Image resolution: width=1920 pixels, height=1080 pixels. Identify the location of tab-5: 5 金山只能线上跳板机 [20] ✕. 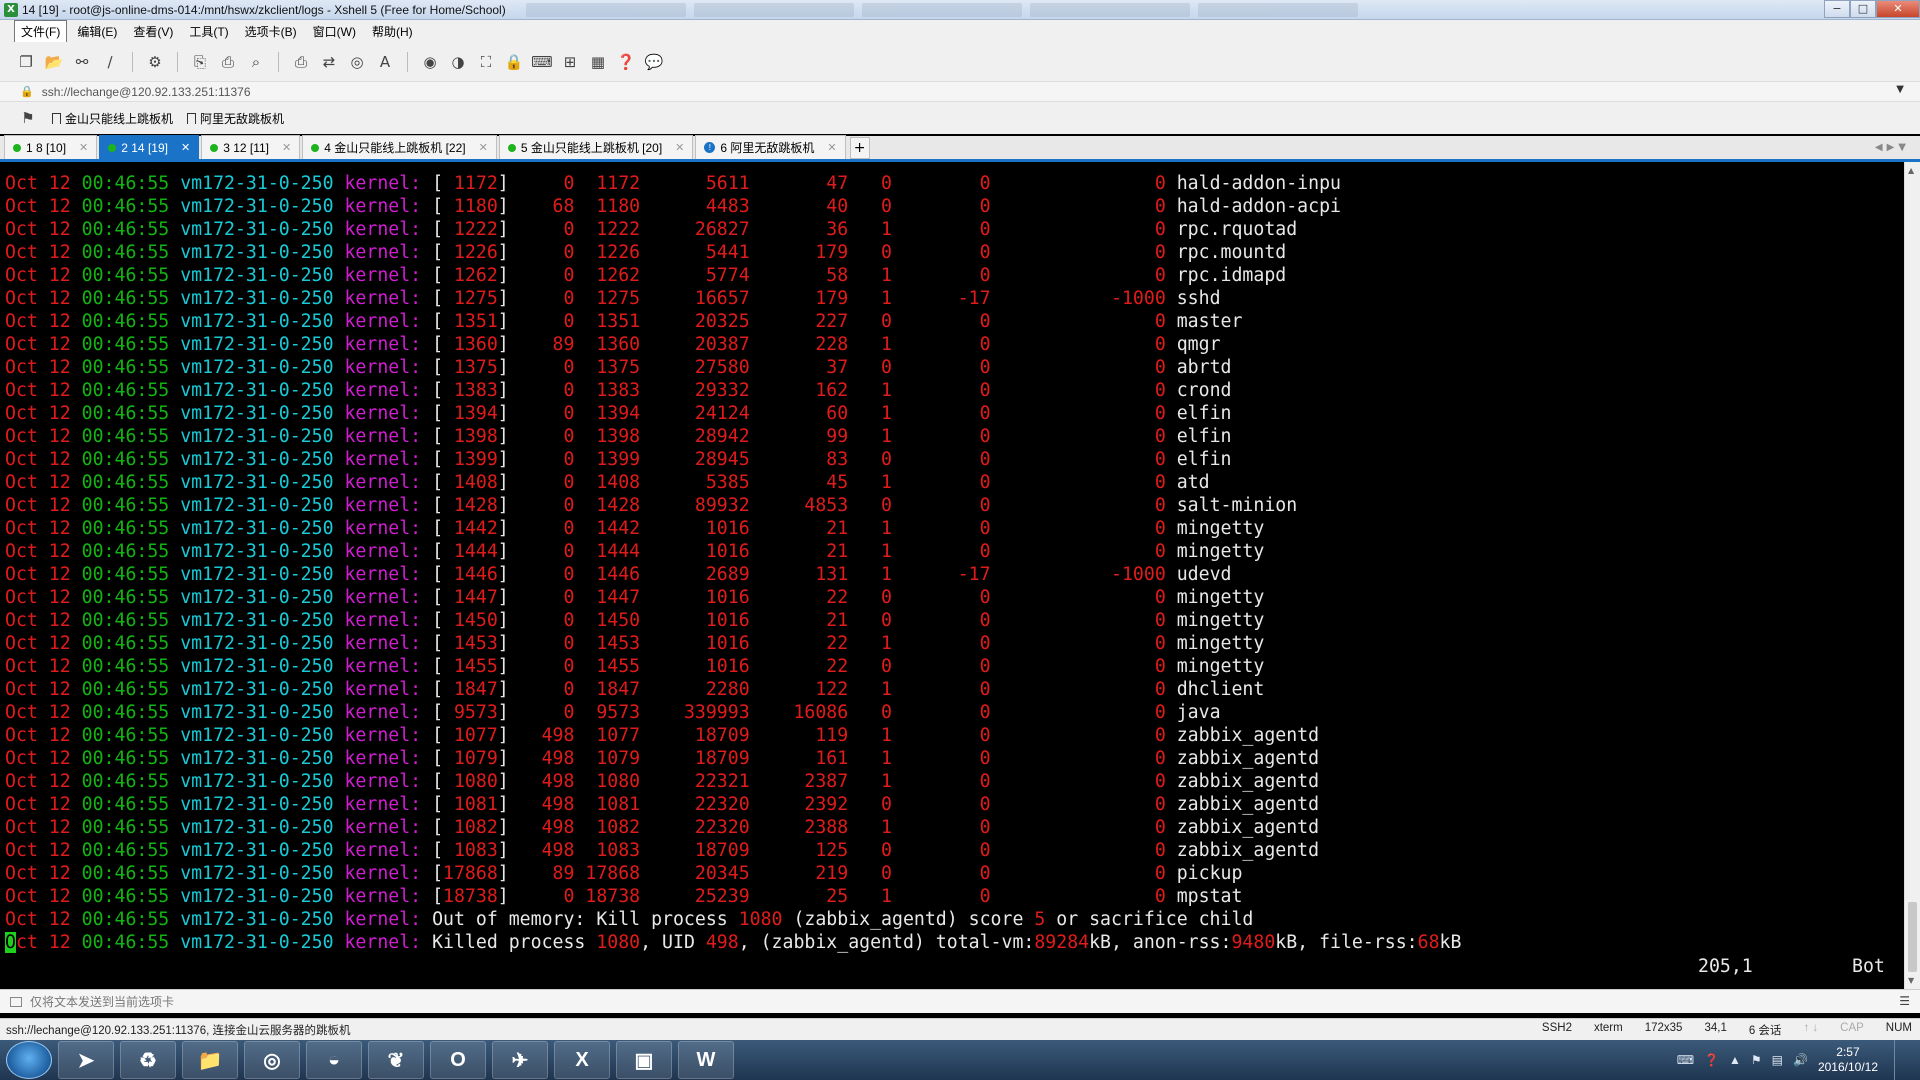
(596, 147).